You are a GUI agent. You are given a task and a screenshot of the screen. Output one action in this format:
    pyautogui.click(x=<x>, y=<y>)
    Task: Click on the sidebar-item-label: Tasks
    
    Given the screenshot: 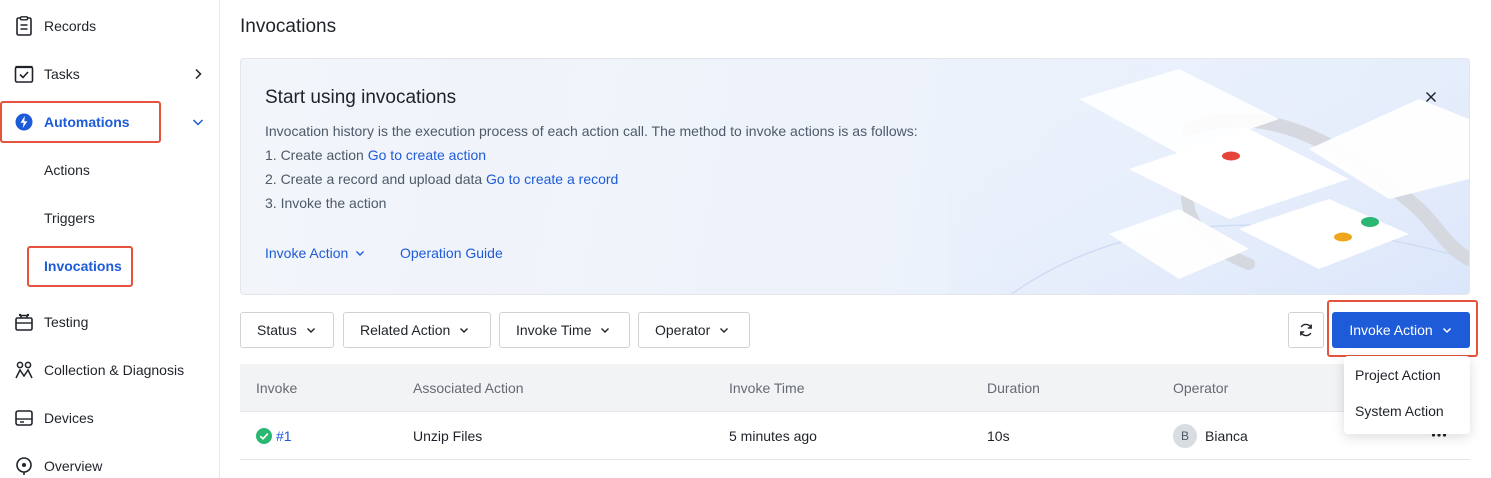 What is the action you would take?
    pyautogui.click(x=62, y=74)
    